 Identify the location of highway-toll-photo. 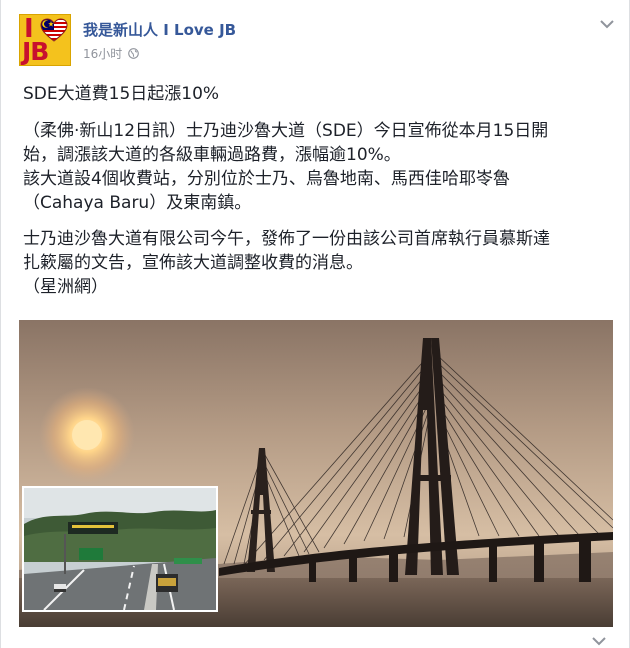
(120, 549).